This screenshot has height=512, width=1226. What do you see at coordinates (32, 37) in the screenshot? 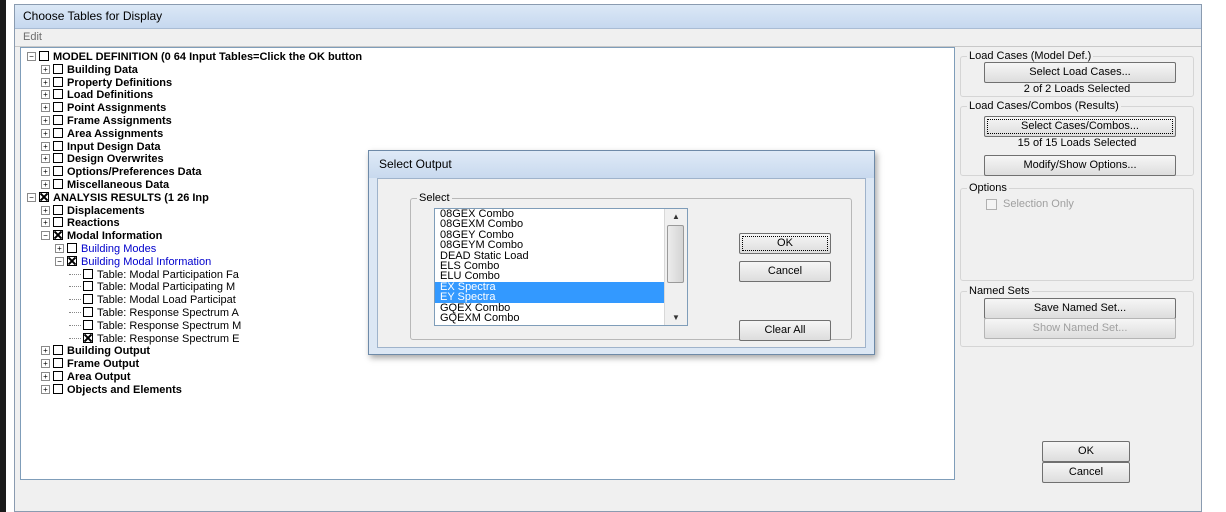
I see `menu-edit: Edit` at bounding box center [32, 37].